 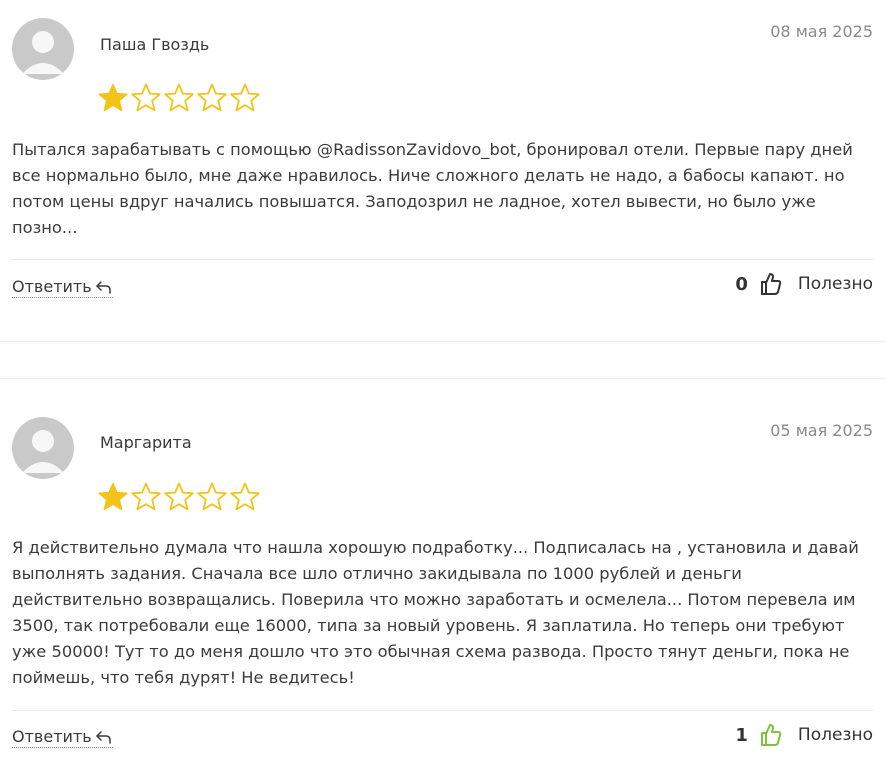 I want to click on useful-widget: 0 Полезно, so click(x=804, y=284).